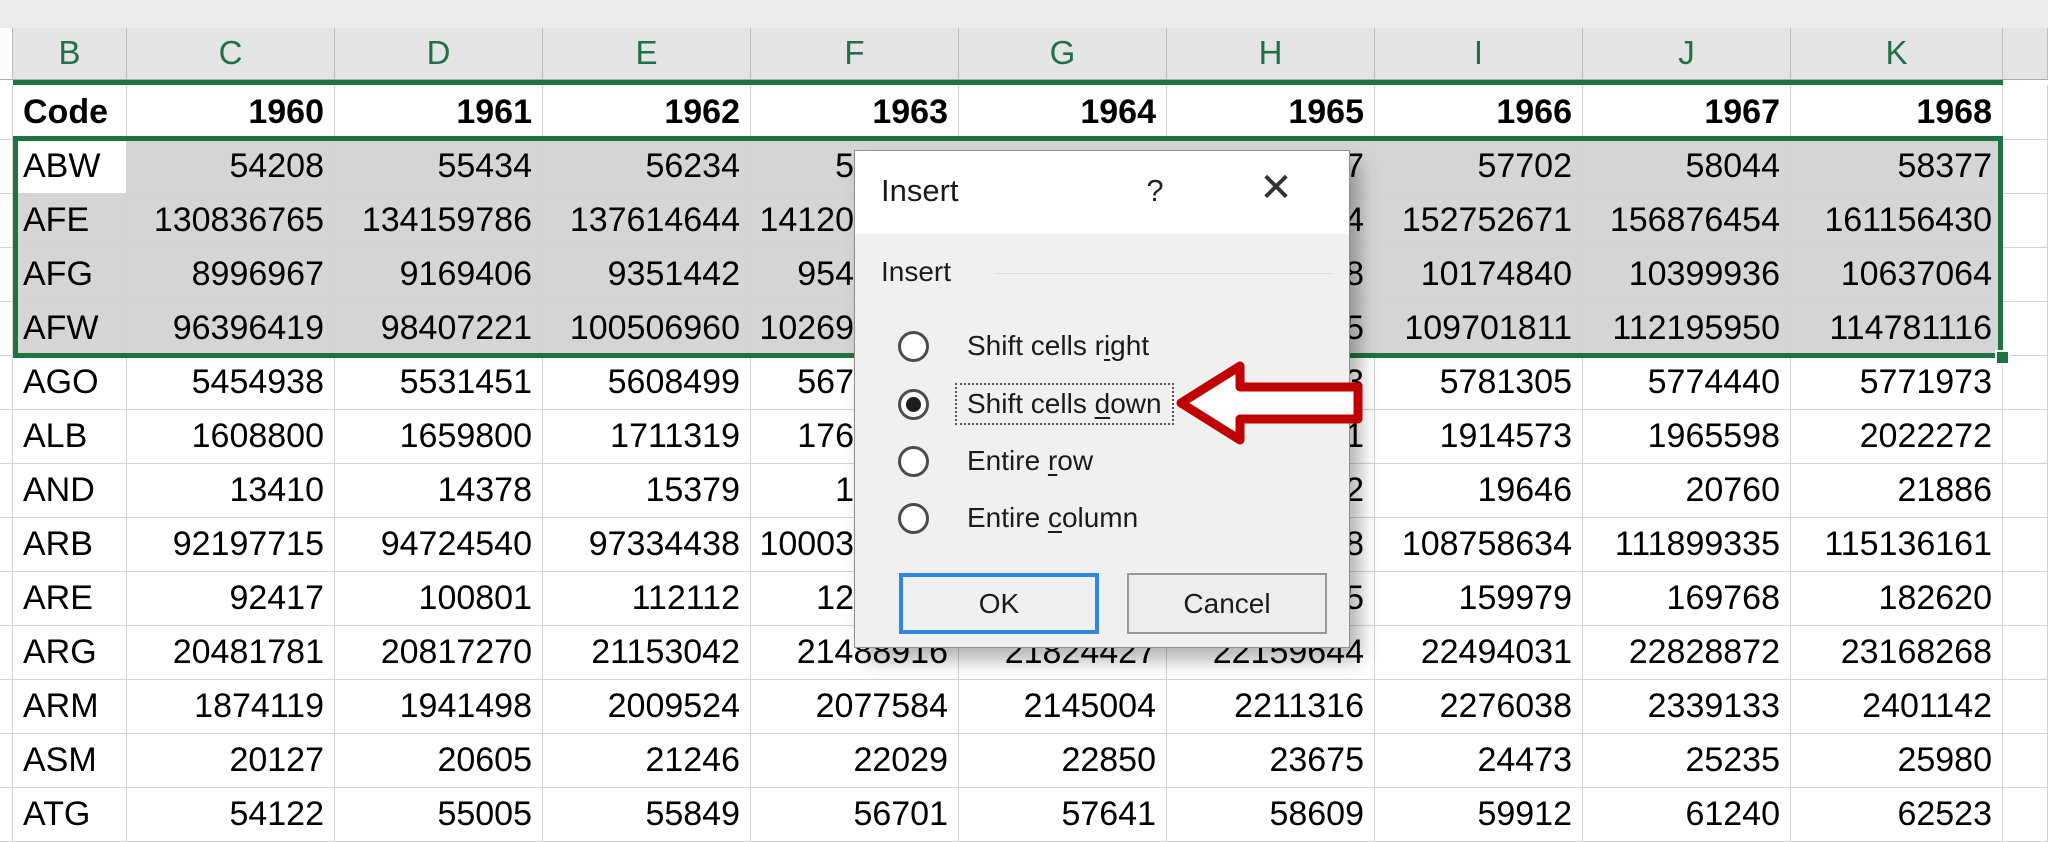  What do you see at coordinates (1687, 53) in the screenshot?
I see `column-header-J: J` at bounding box center [1687, 53].